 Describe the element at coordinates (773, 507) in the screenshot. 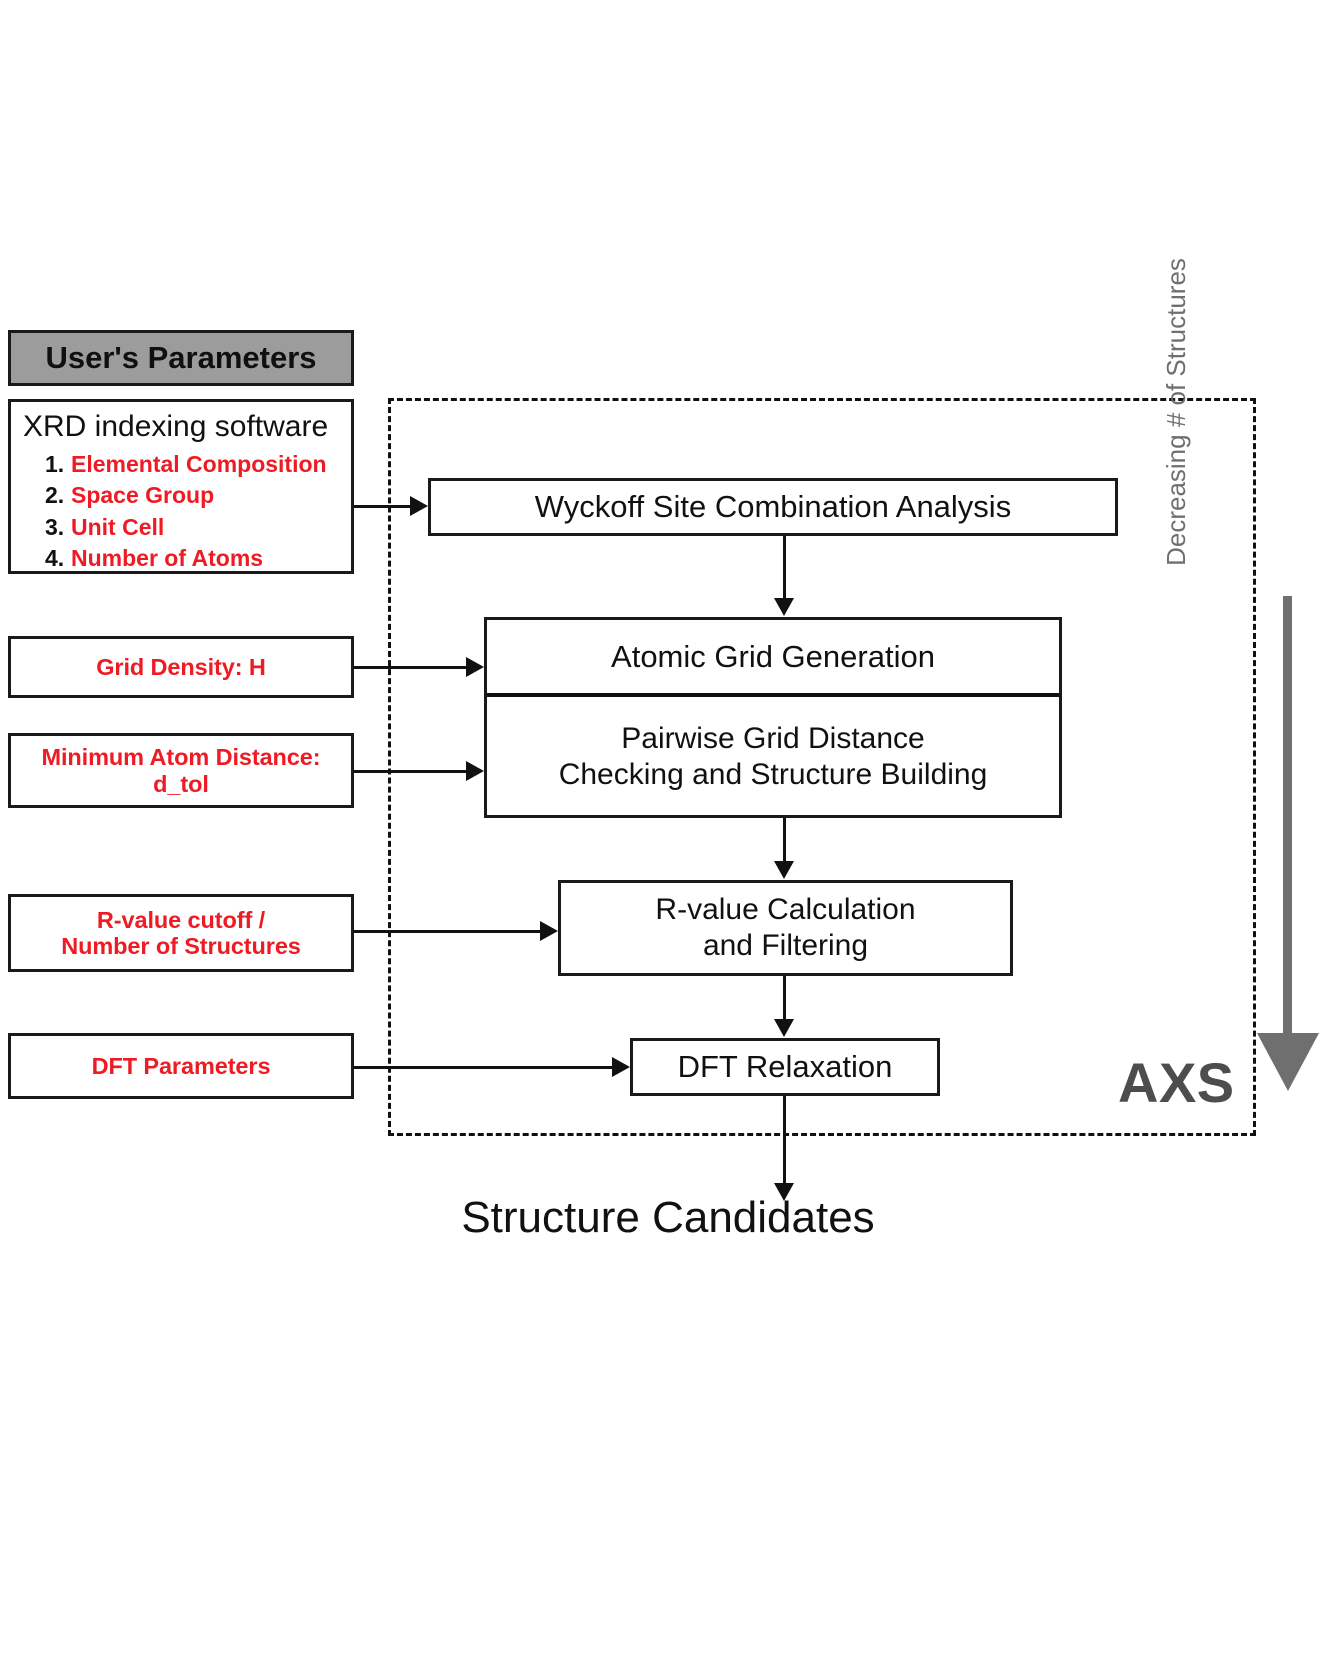

I see `wyckoff-site-combination-analysis-box: Wyckoff Site Combination Analysis` at that location.